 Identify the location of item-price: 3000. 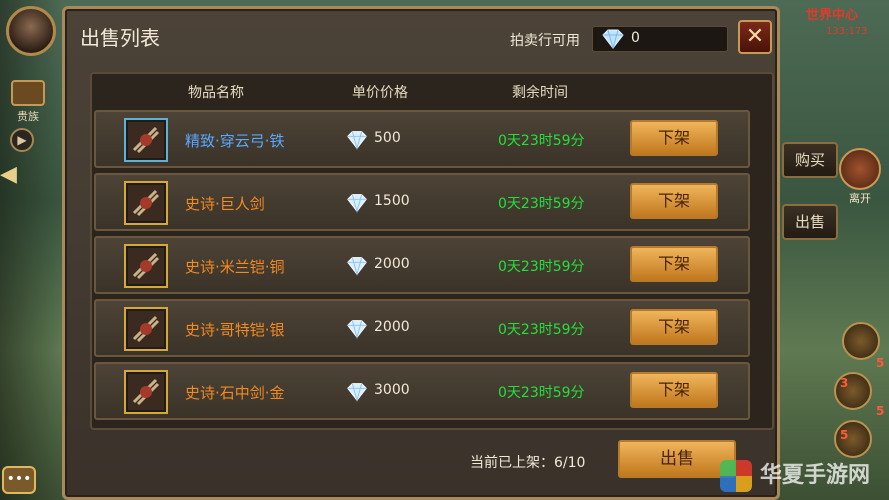
(392, 390).